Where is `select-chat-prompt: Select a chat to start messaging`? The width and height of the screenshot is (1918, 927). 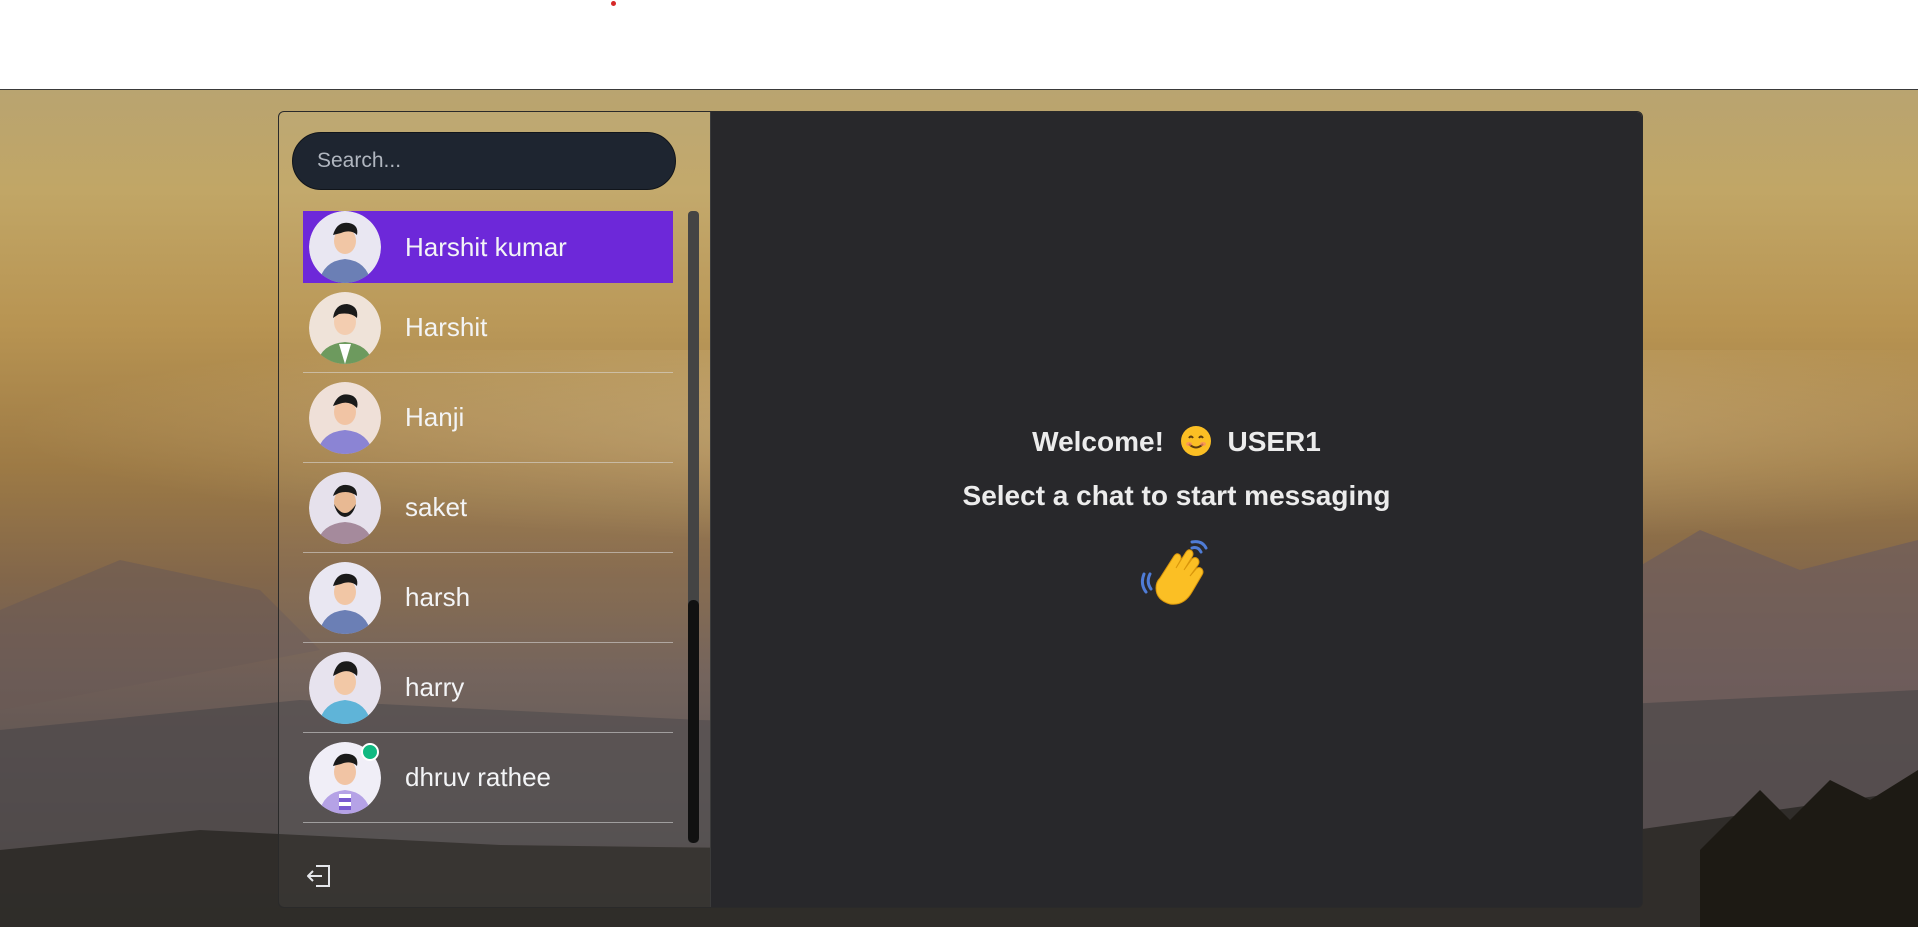 select-chat-prompt: Select a chat to start messaging is located at coordinates (1176, 495).